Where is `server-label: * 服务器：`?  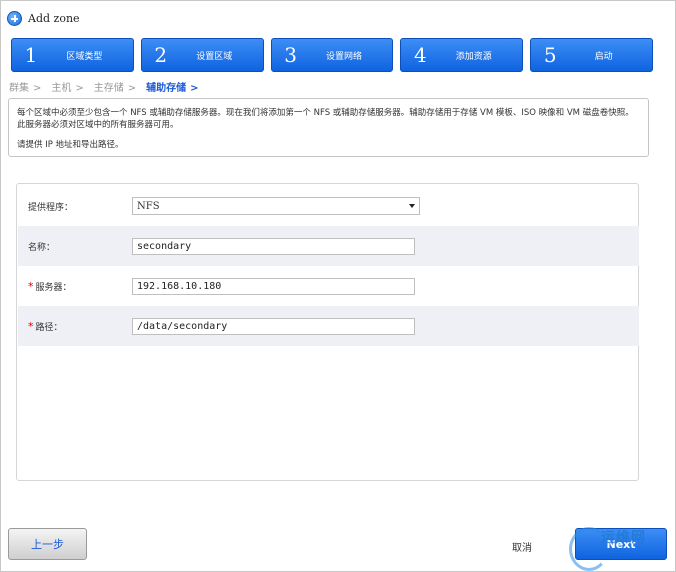 server-label: * 服务器： is located at coordinates (75, 286).